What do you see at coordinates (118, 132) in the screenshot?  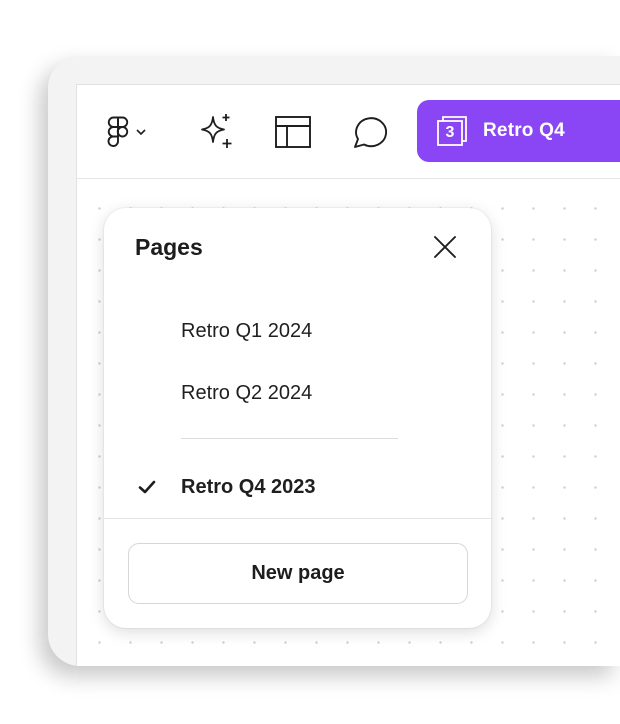 I see `figma-logo-icon` at bounding box center [118, 132].